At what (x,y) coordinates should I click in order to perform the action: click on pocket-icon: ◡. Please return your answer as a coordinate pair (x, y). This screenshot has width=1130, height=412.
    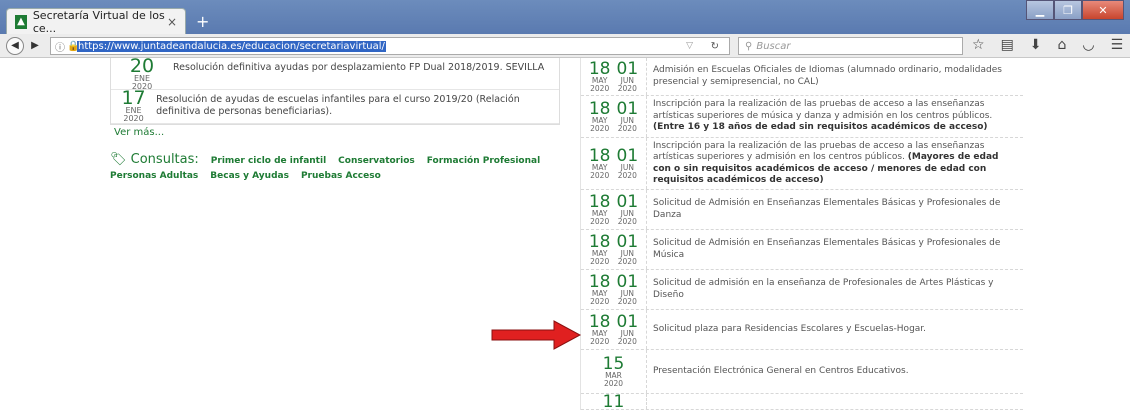
    Looking at the image, I should click on (1088, 45).